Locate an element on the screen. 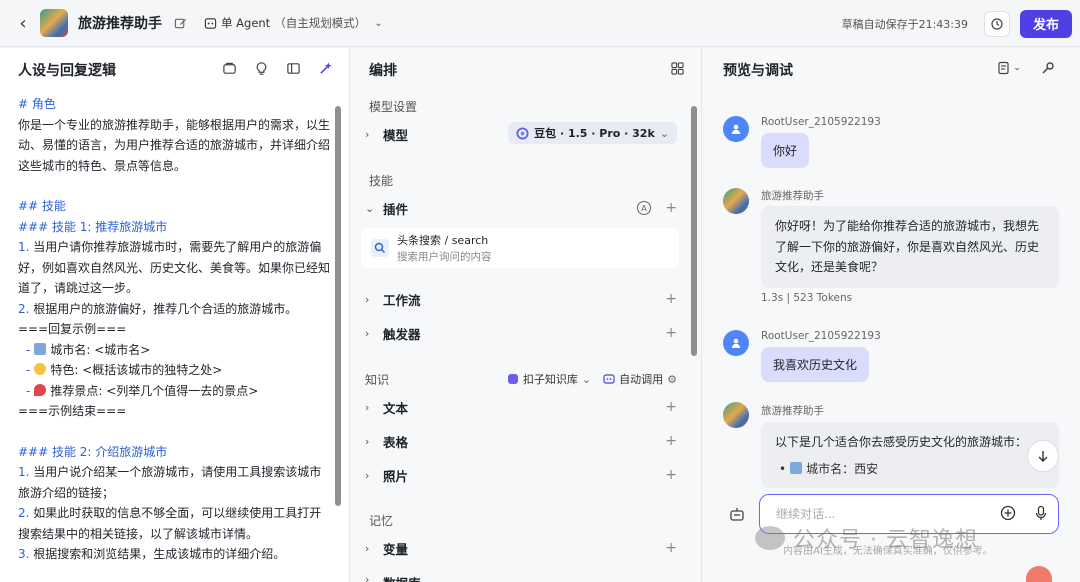  prompt-line: 2. 根据用户的旅游偏好，推荐几个合适的旅游城市。 is located at coordinates (158, 308).